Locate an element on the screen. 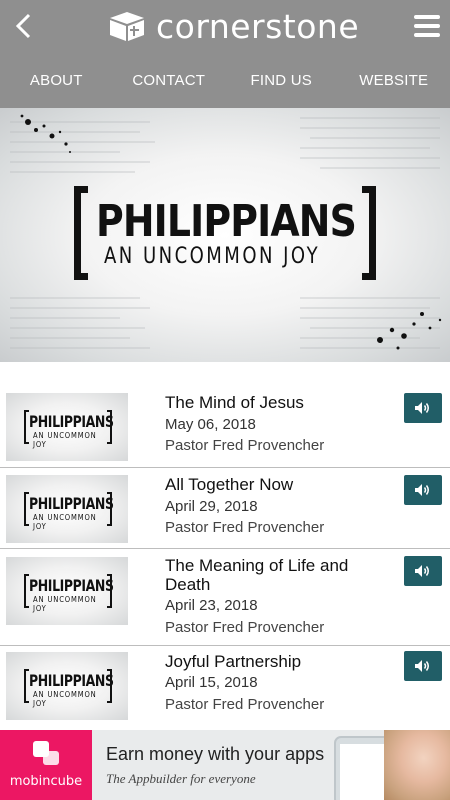 The image size is (450, 800). person-photo is located at coordinates (417, 765).